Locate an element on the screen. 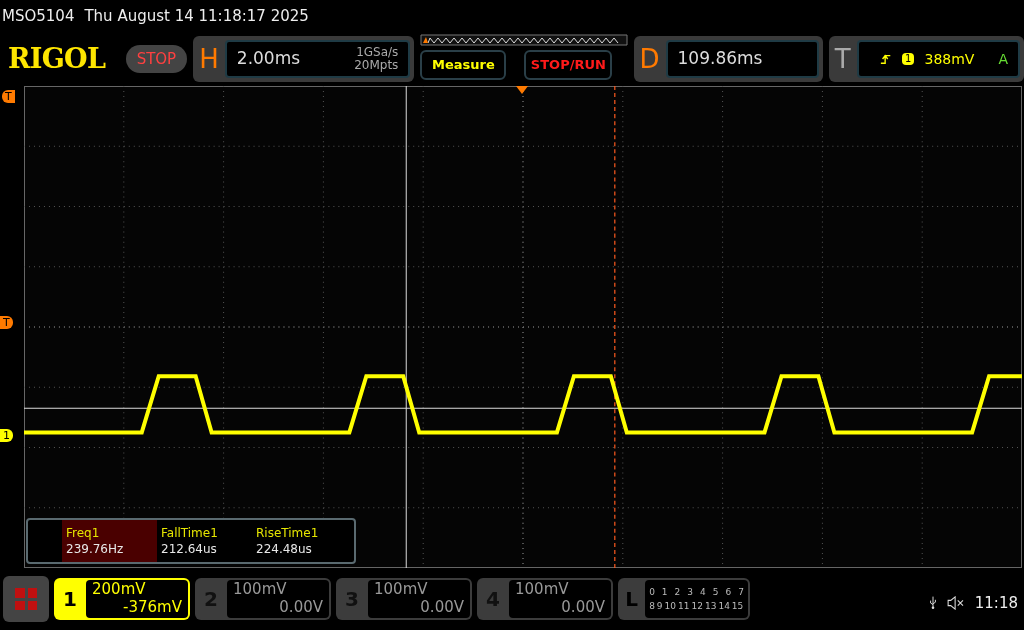  channel-scale: 200mV is located at coordinates (119, 589).